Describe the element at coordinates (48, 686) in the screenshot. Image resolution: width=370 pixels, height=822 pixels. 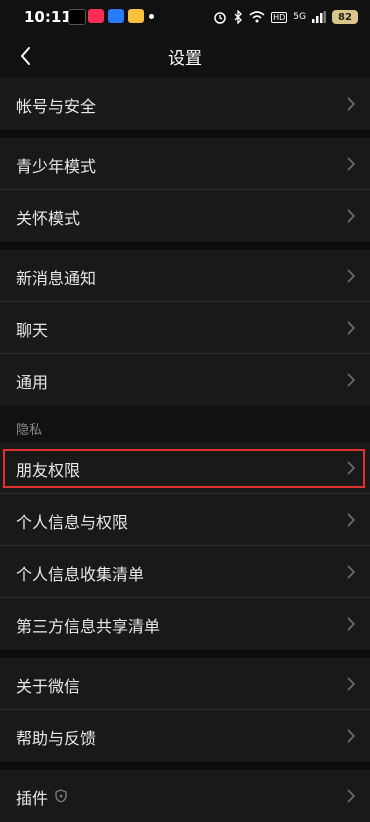
I see `settings-item-label: 关于微信` at that location.